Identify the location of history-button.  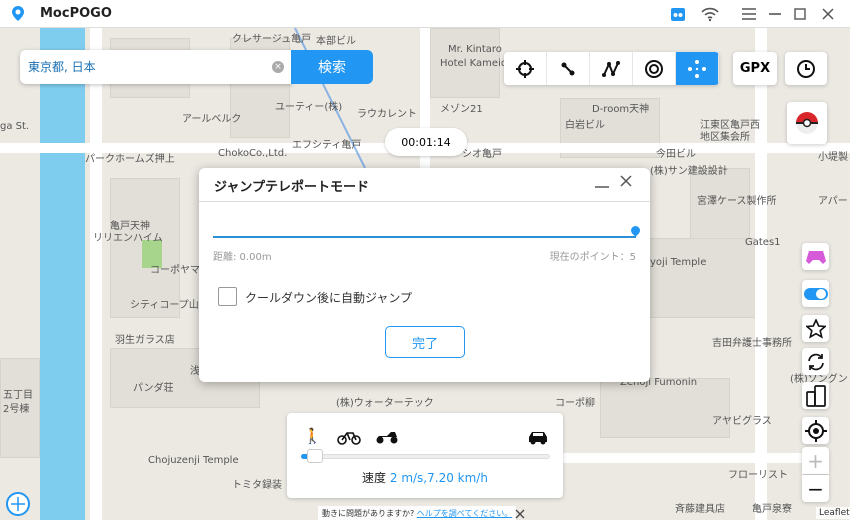
(806, 68).